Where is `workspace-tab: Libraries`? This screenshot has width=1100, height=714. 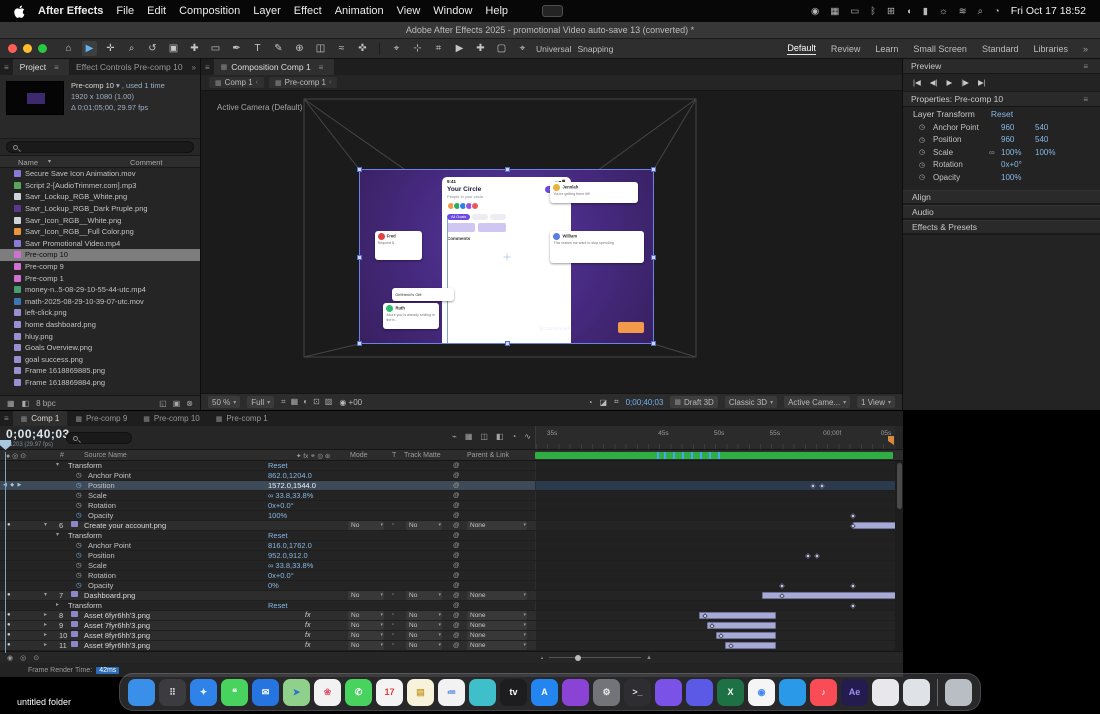
workspace-tab: Libraries is located at coordinates (1050, 49).